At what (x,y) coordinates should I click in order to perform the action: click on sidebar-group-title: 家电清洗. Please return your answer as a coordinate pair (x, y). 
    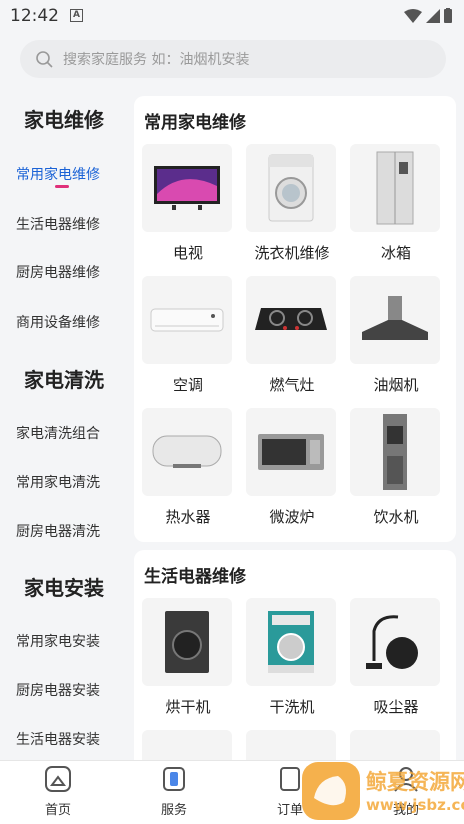
    Looking at the image, I should click on (64, 380).